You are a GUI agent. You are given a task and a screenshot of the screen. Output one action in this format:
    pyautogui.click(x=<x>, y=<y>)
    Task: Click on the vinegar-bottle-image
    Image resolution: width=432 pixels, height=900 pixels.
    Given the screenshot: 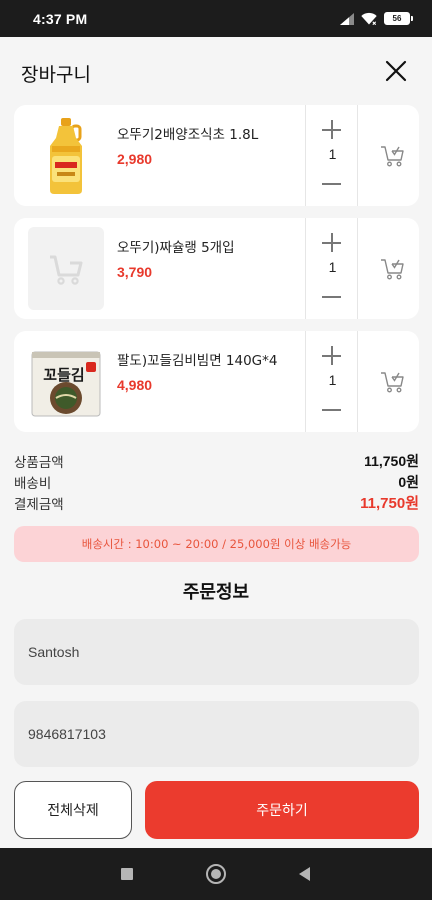 What is the action you would take?
    pyautogui.click(x=66, y=155)
    